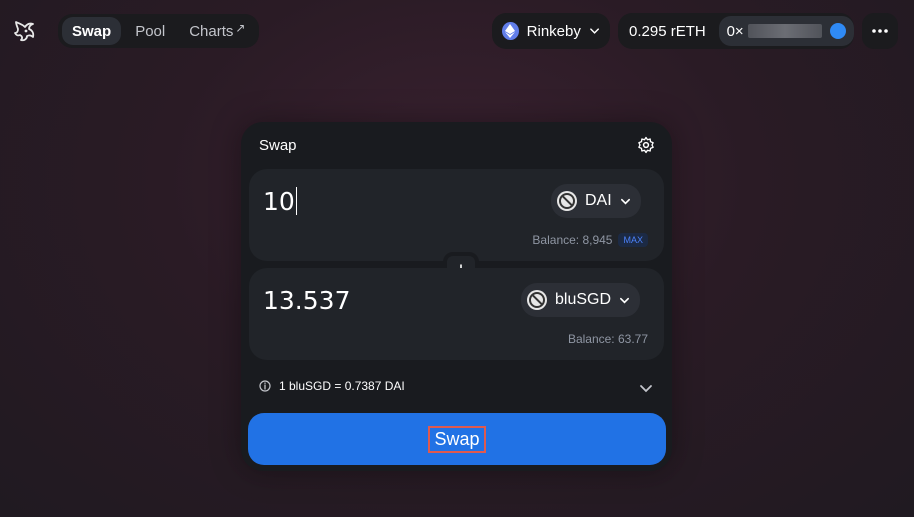 The height and width of the screenshot is (517, 914). What do you see at coordinates (456, 215) in the screenshot?
I see `input-token-panel: 10 DAI Balance: 8,945 MAX` at bounding box center [456, 215].